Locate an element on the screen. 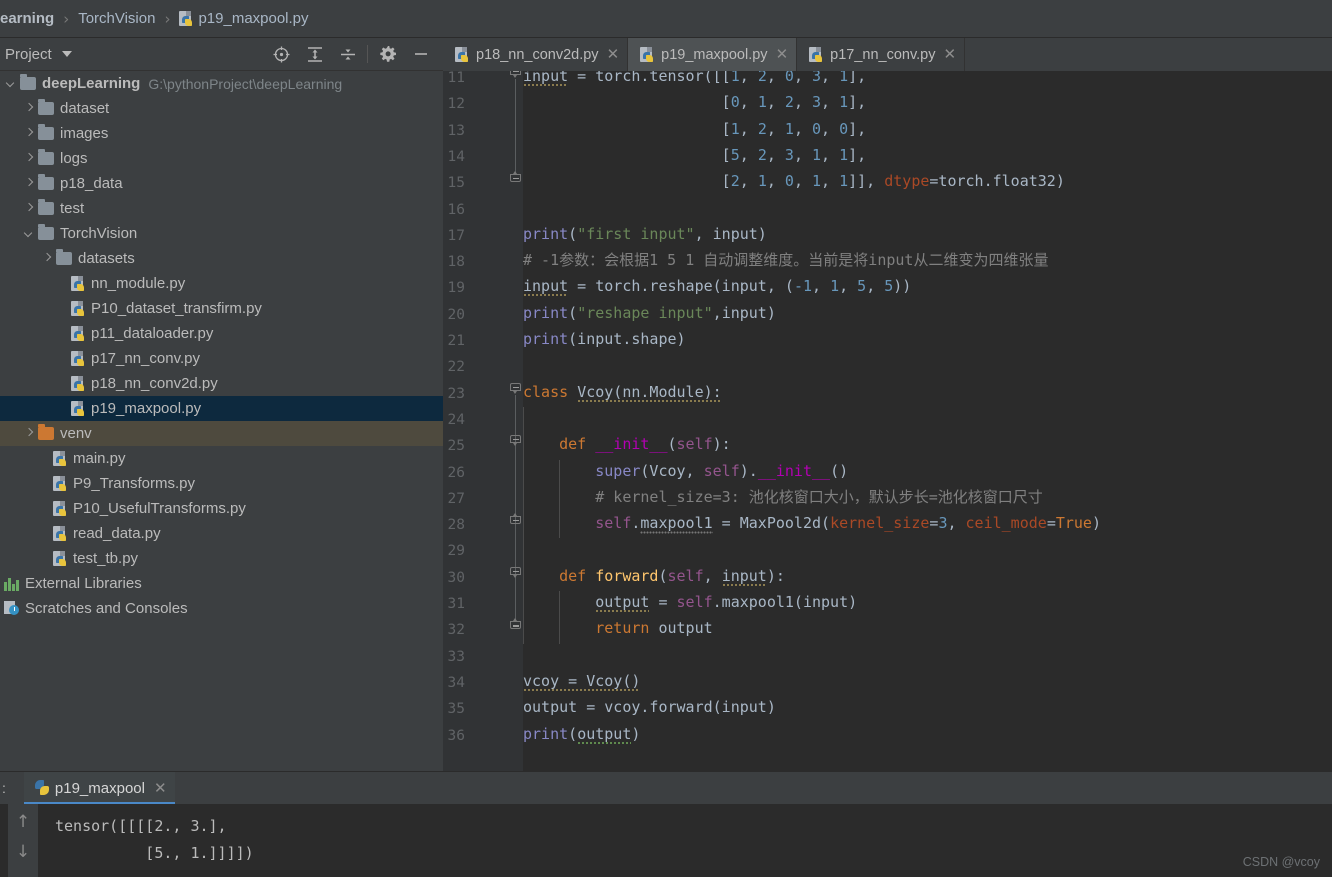  collapse-all-icon is located at coordinates (347, 54).